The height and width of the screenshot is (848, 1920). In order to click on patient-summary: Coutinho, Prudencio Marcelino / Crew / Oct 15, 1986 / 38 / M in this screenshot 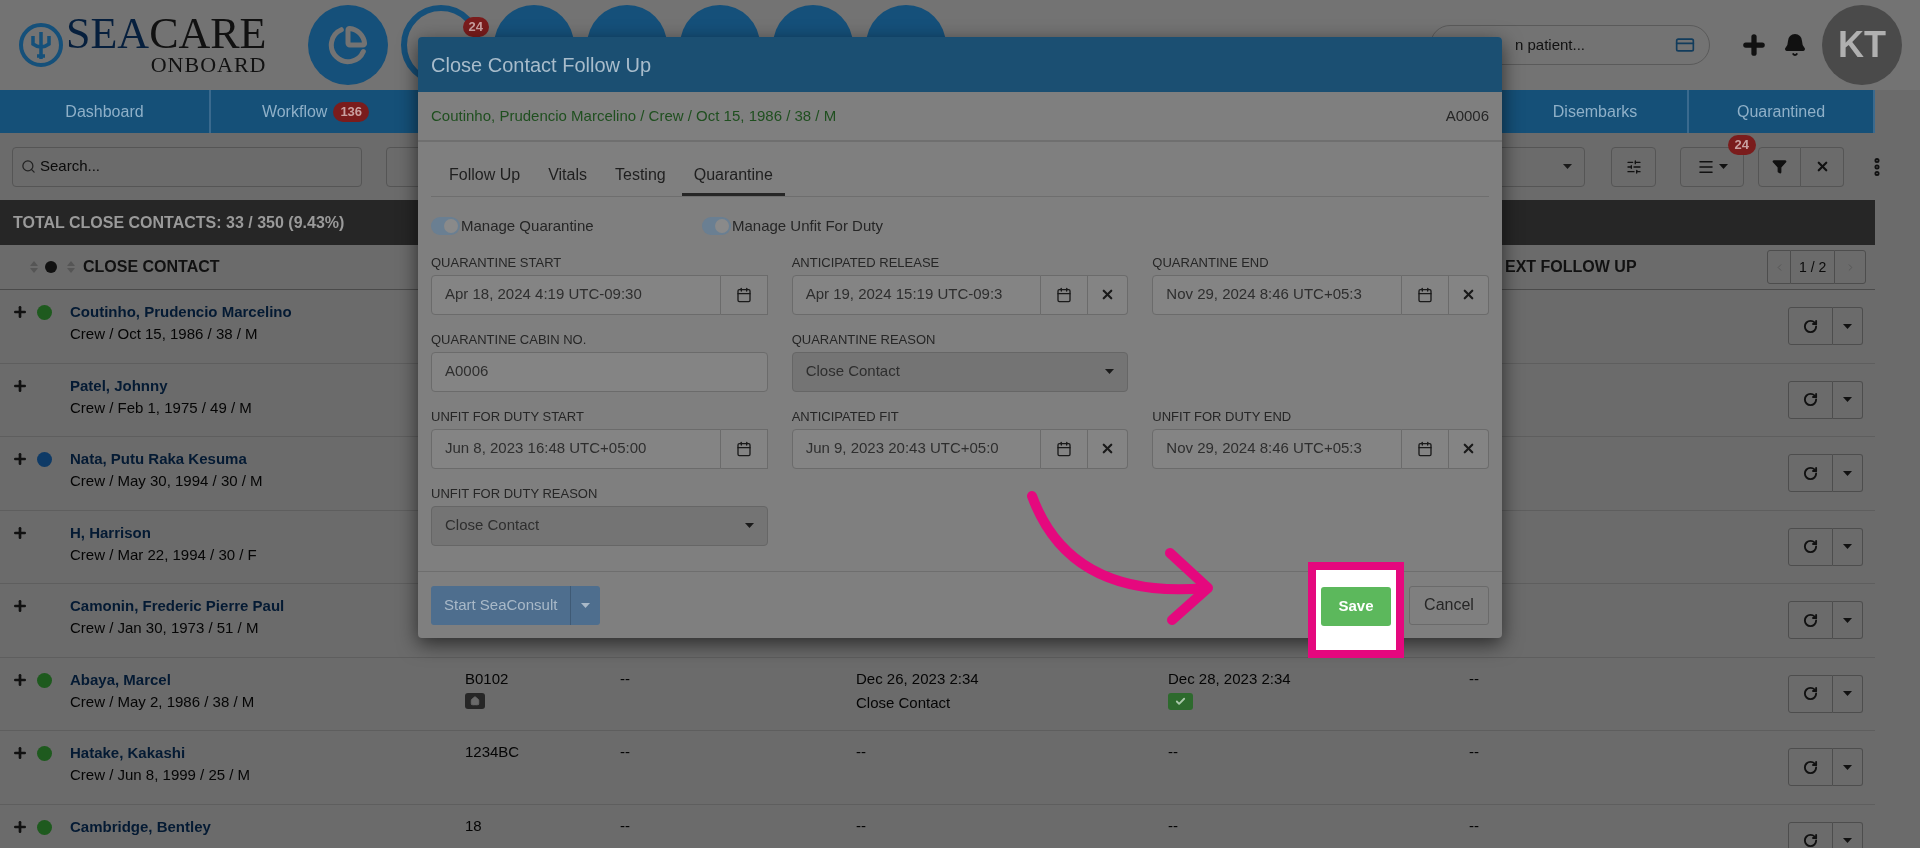, I will do `click(634, 115)`.